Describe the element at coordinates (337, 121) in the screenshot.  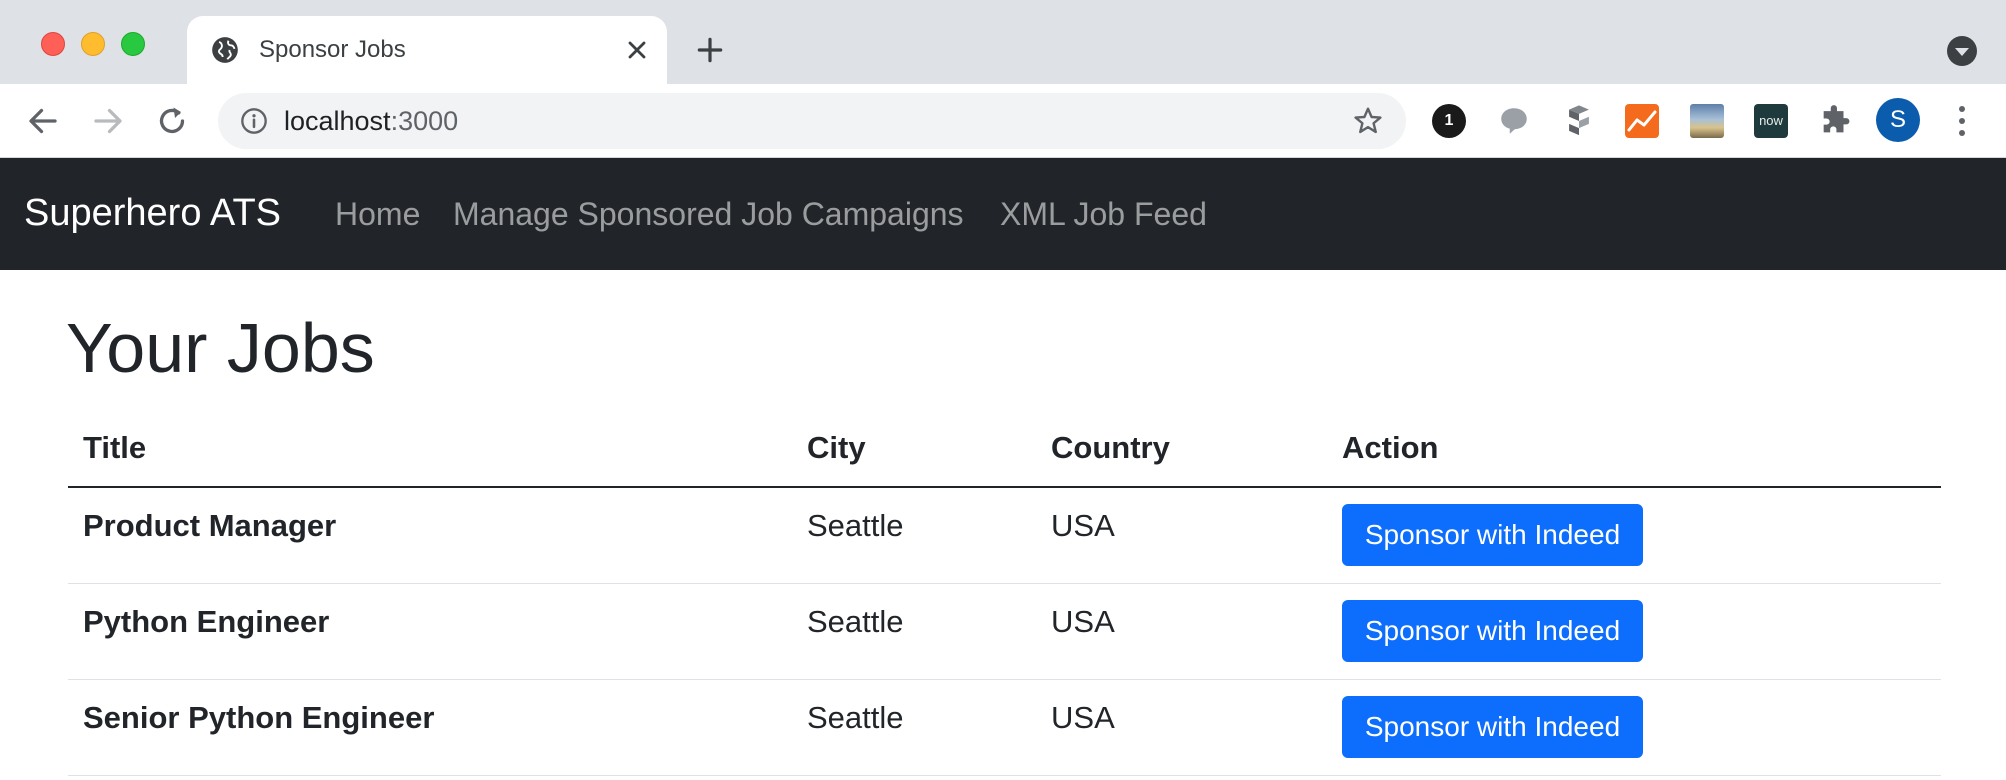
I see `url-host: localhost` at that location.